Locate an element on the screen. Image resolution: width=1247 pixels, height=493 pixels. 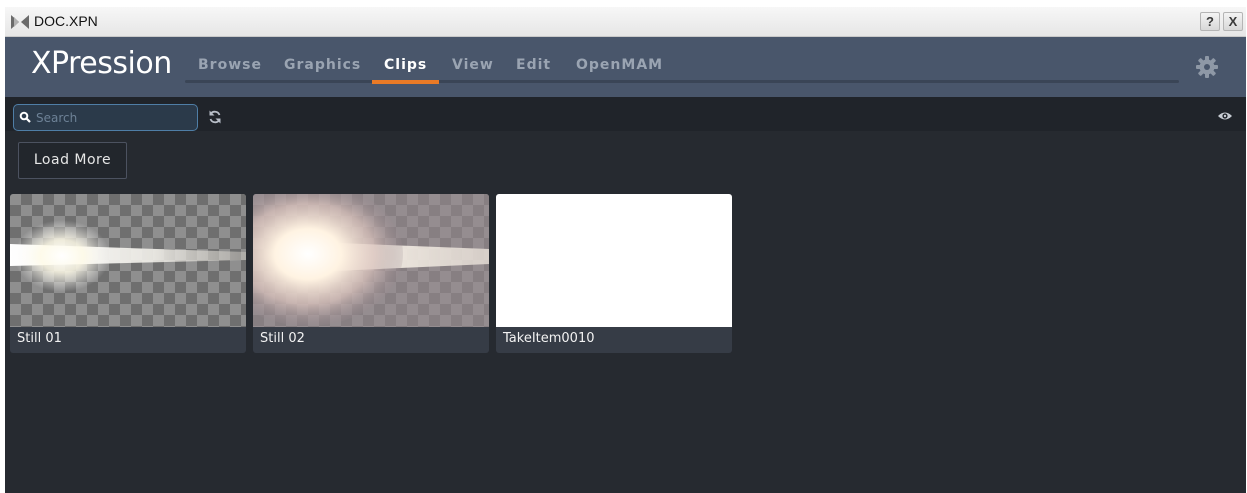
tab-view: View is located at coordinates (473, 65).